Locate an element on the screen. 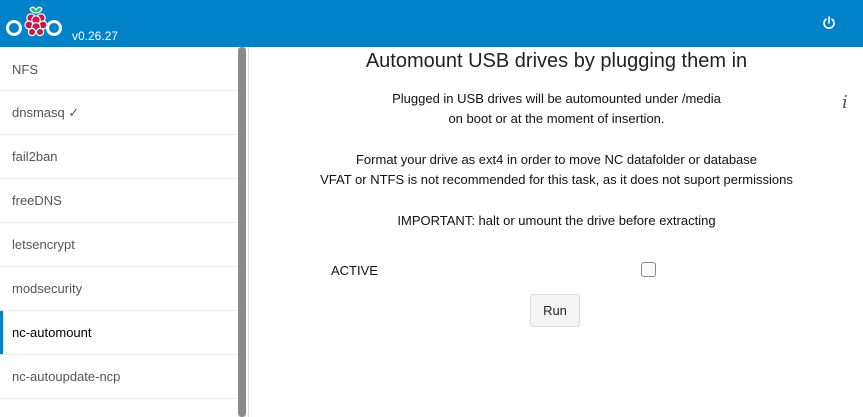 The width and height of the screenshot is (863, 417). power-icon is located at coordinates (829, 23).